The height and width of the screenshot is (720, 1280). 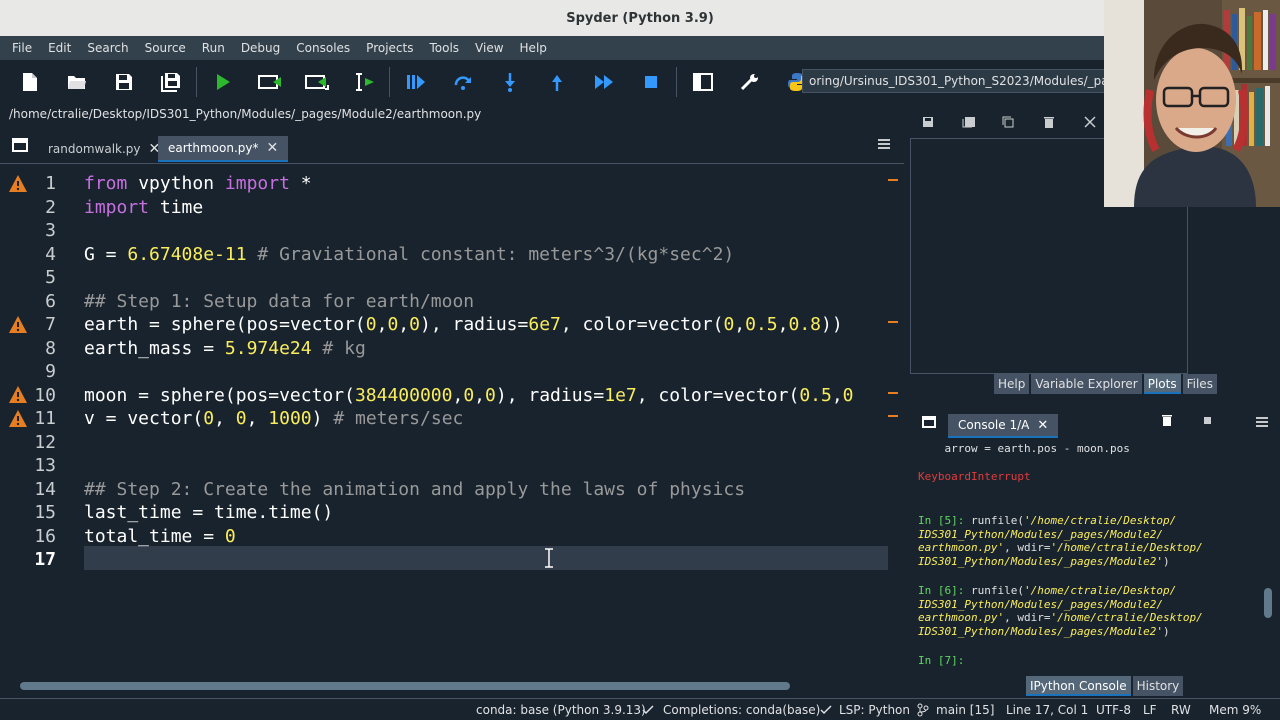 I want to click on status-conda: conda: base (Python 3.9.13), so click(x=561, y=710).